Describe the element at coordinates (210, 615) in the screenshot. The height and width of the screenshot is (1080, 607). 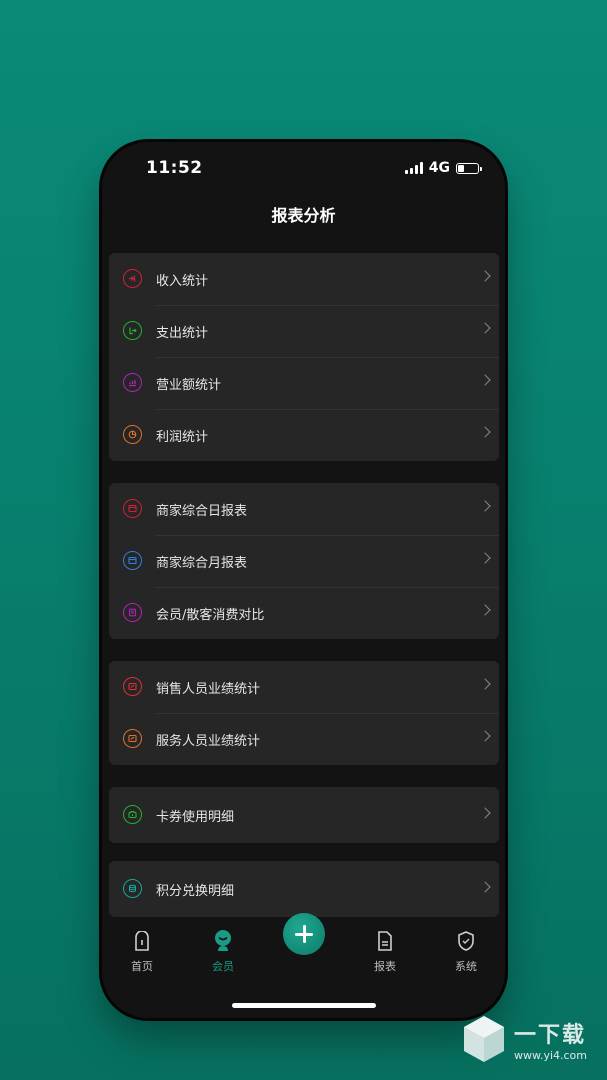
I see `row-label: 会员/散客消费对比` at that location.